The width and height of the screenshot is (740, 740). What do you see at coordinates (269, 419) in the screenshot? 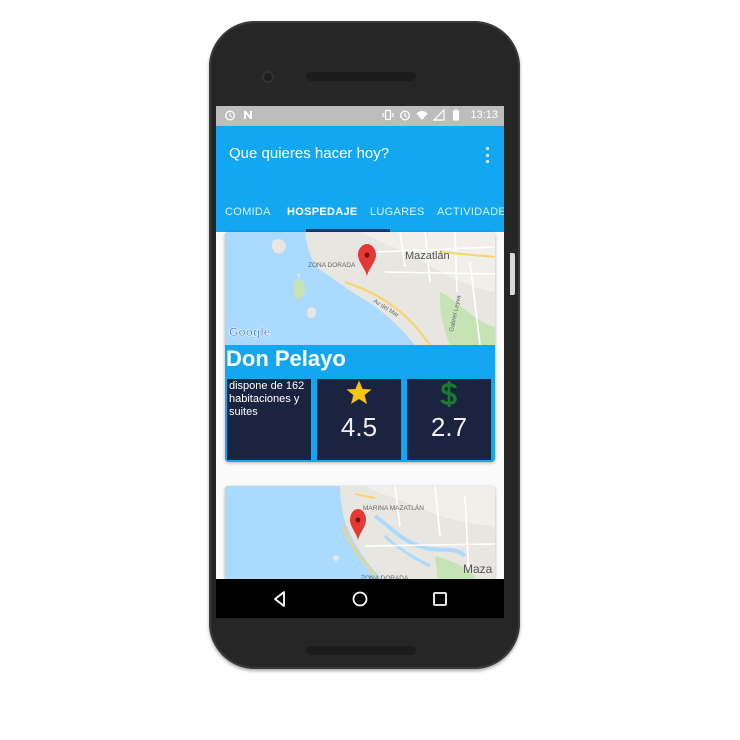
I see `description-panel: dispone de 162 habitaciones y suites` at bounding box center [269, 419].